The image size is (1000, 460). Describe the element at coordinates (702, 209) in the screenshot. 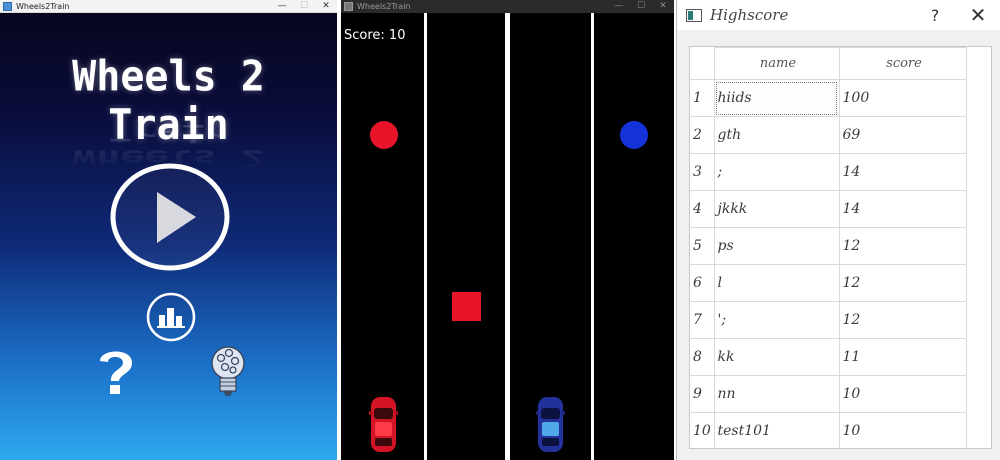

I see `row-number: 4` at that location.